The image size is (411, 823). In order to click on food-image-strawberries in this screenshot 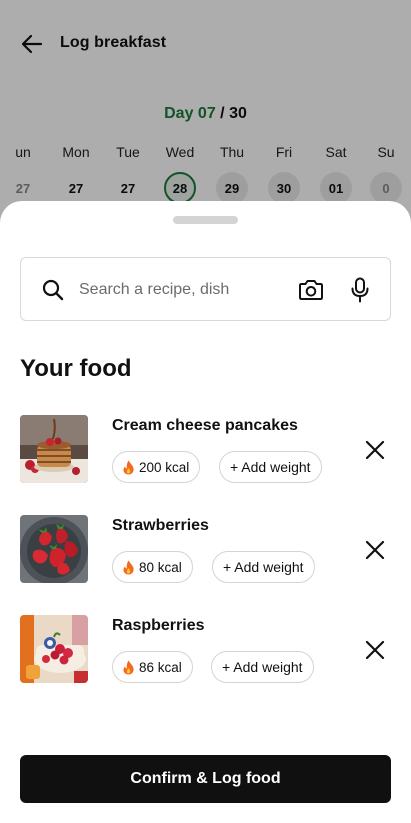, I will do `click(54, 549)`.